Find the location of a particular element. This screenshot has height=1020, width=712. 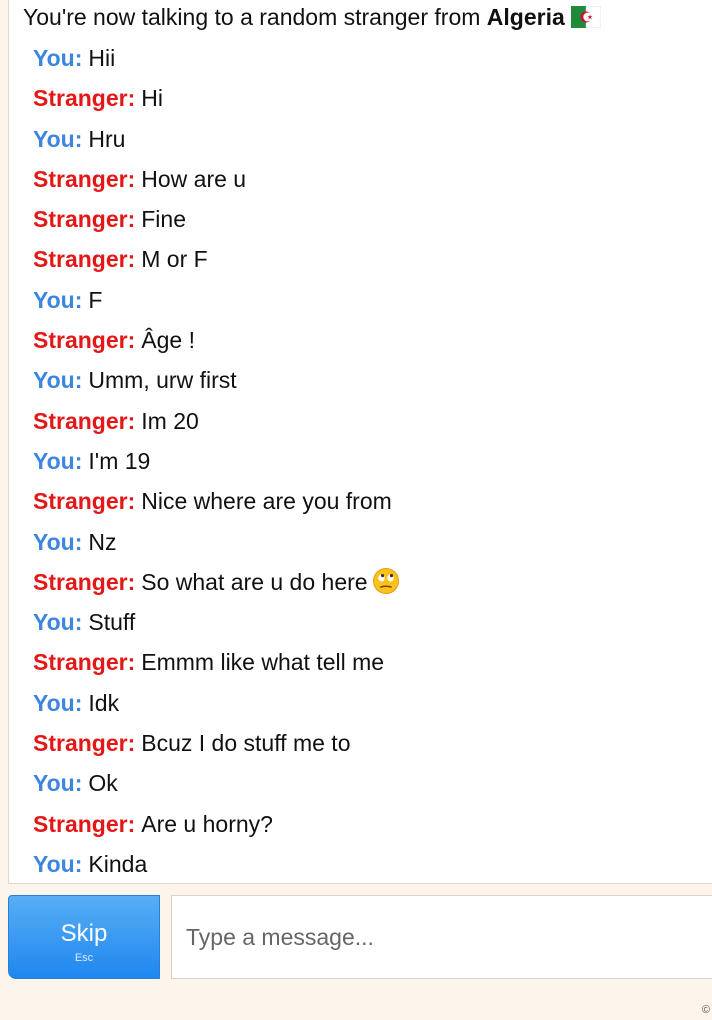

chat-message: Stranger: Bcuz I do stuff me to is located at coordinates (216, 743).